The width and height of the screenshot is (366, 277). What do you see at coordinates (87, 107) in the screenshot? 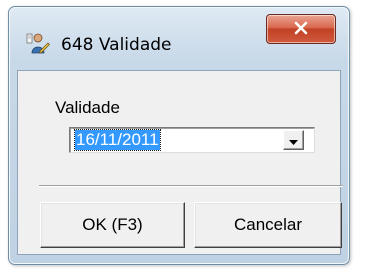
I see `validade-label: Validade` at bounding box center [87, 107].